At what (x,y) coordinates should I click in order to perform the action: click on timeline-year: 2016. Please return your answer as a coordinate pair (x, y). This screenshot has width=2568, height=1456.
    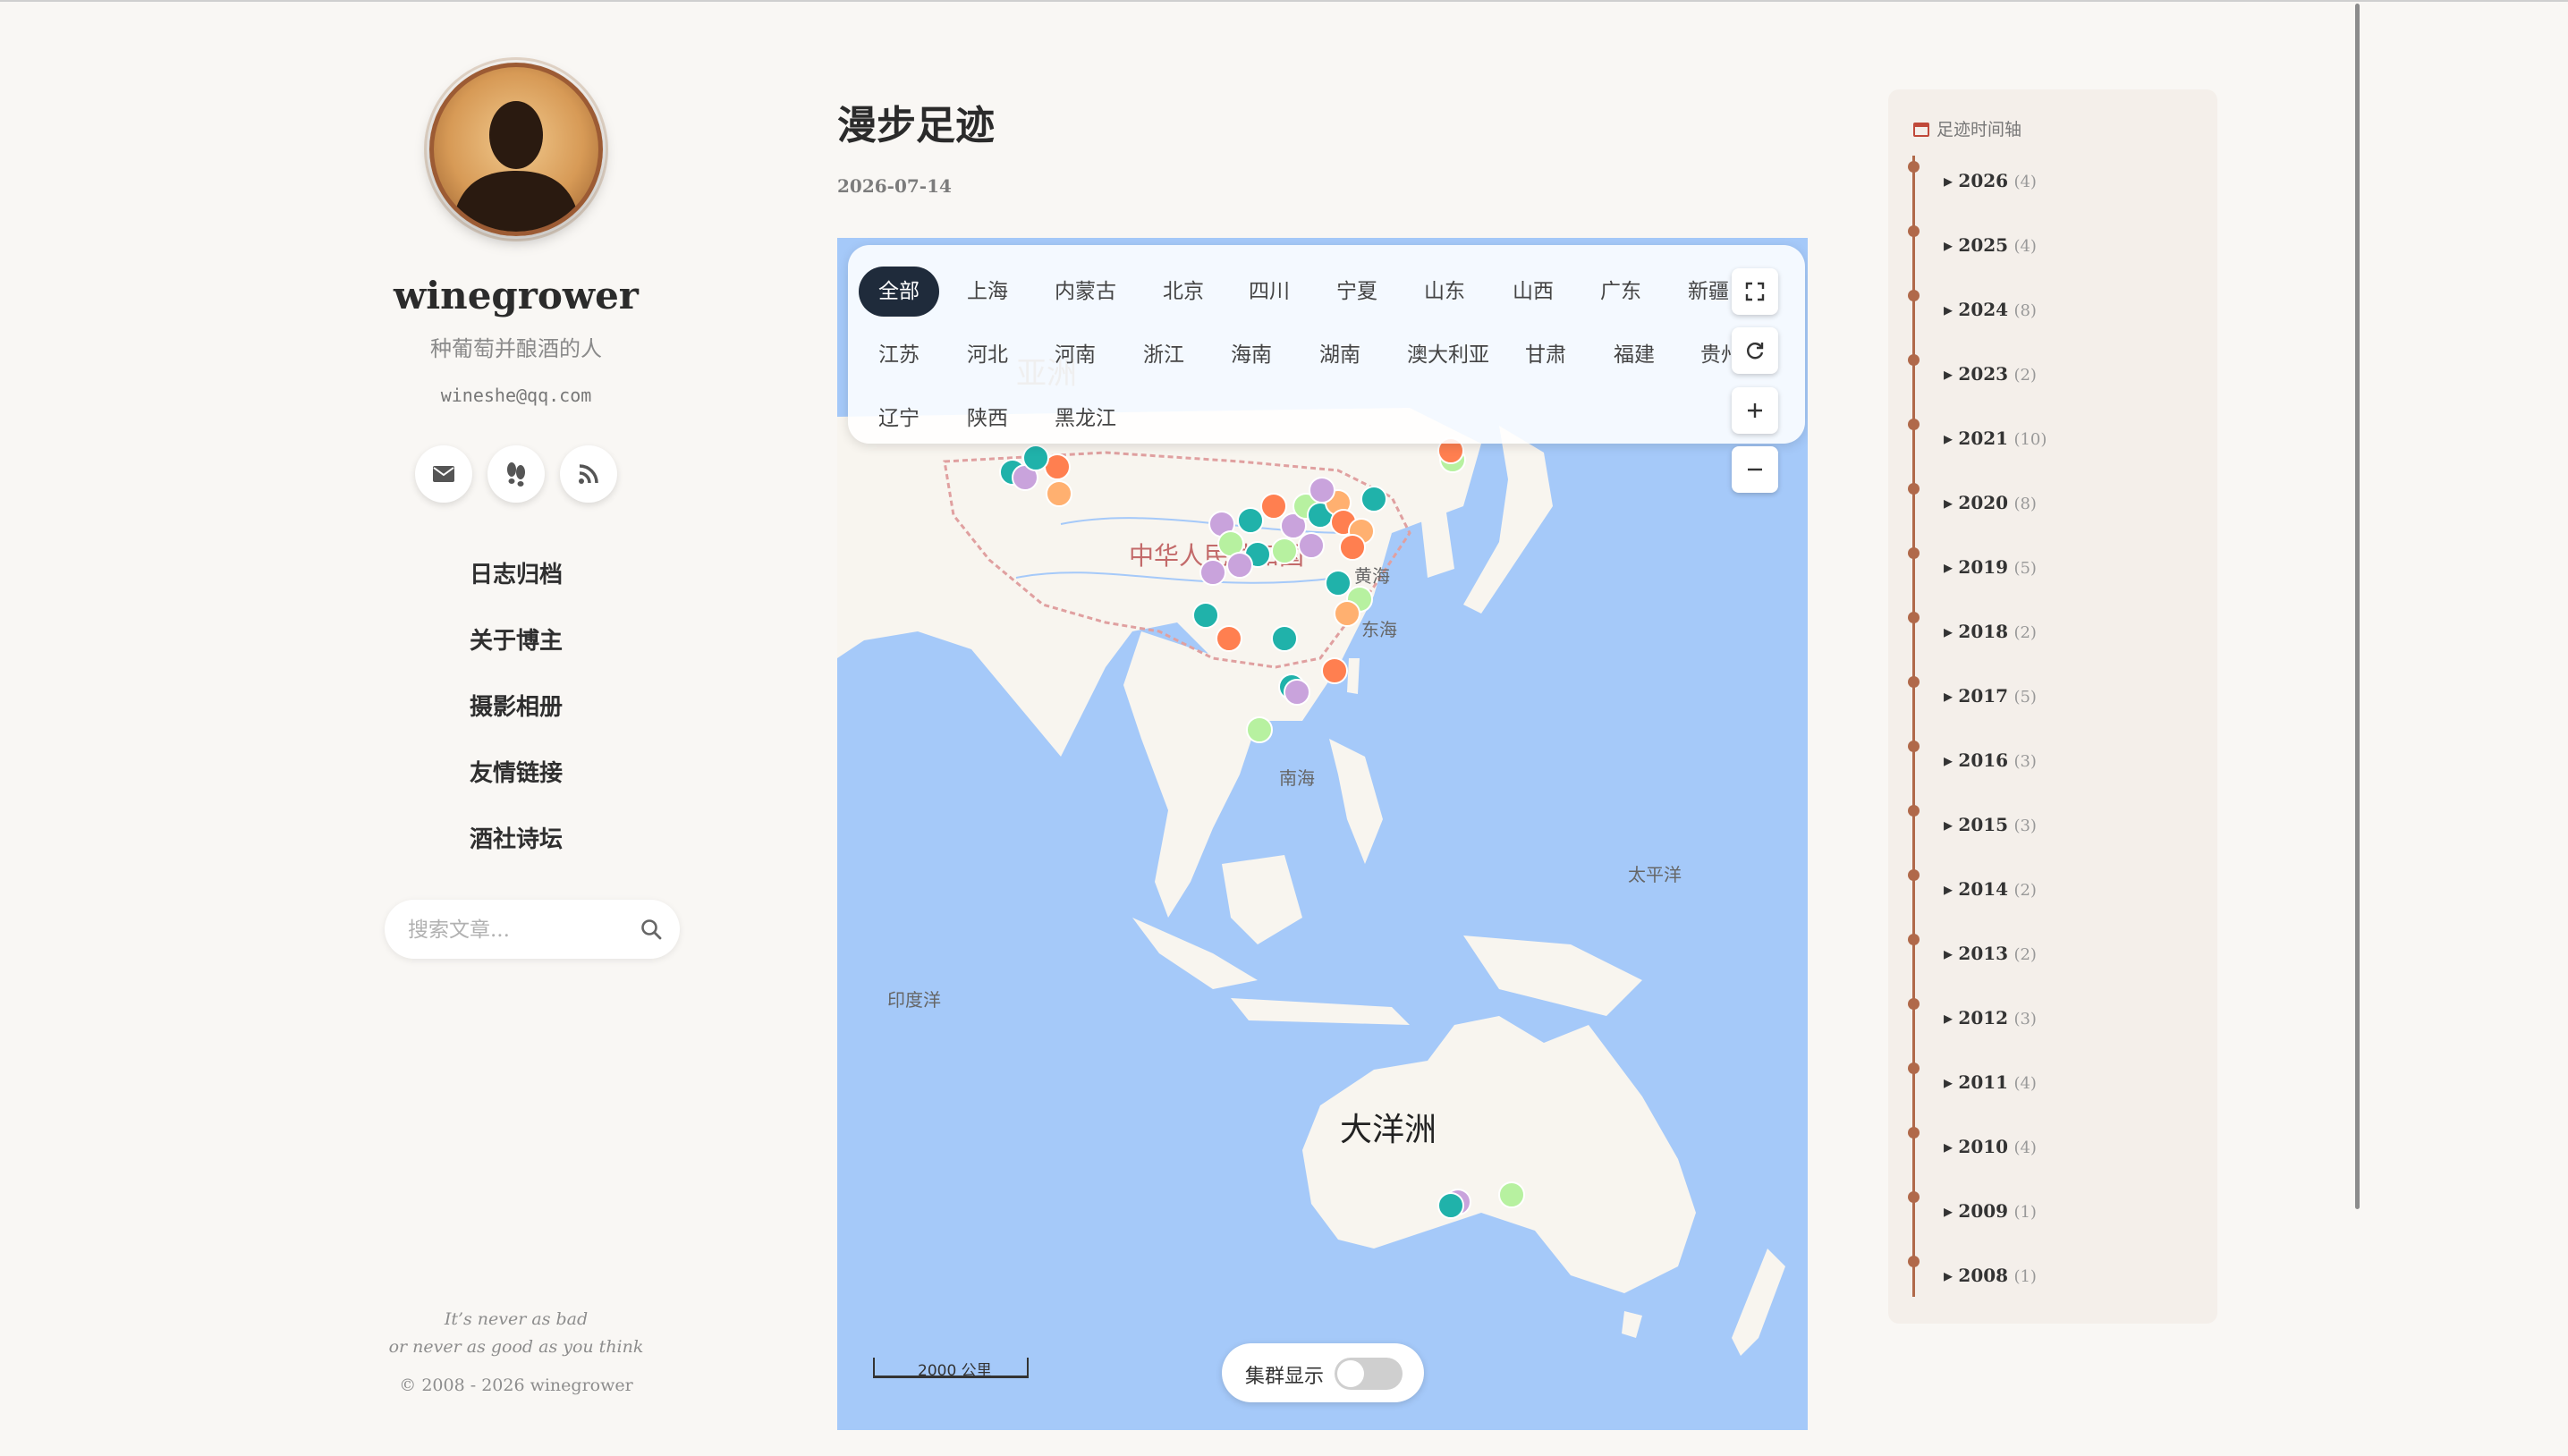
    Looking at the image, I should click on (1983, 760).